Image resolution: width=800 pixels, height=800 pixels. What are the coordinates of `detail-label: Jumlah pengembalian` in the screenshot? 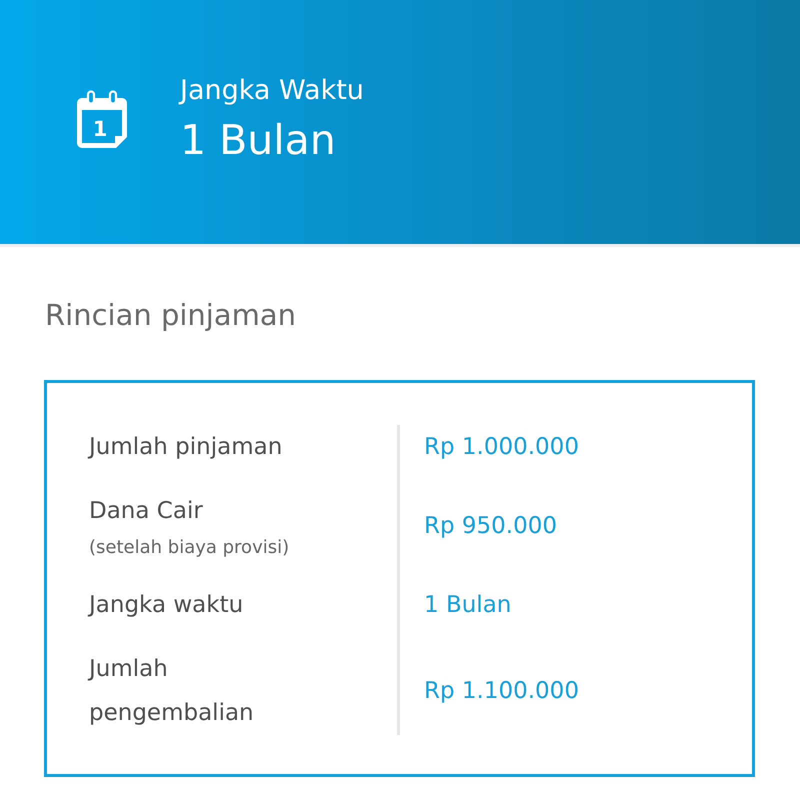 It's located at (172, 691).